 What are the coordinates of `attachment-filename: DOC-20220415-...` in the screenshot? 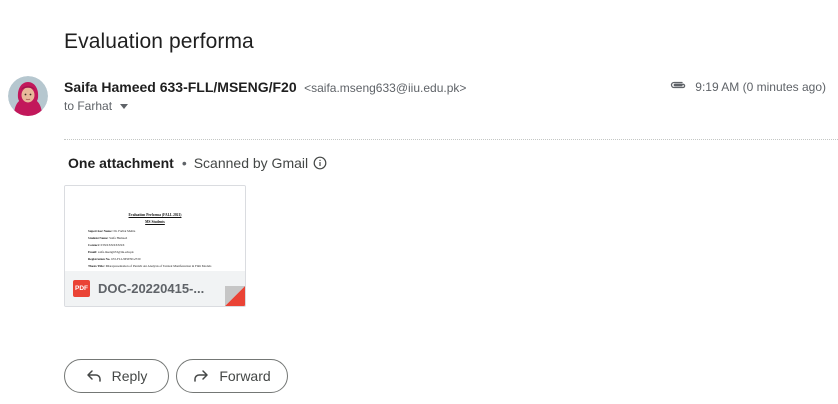 It's located at (151, 288).